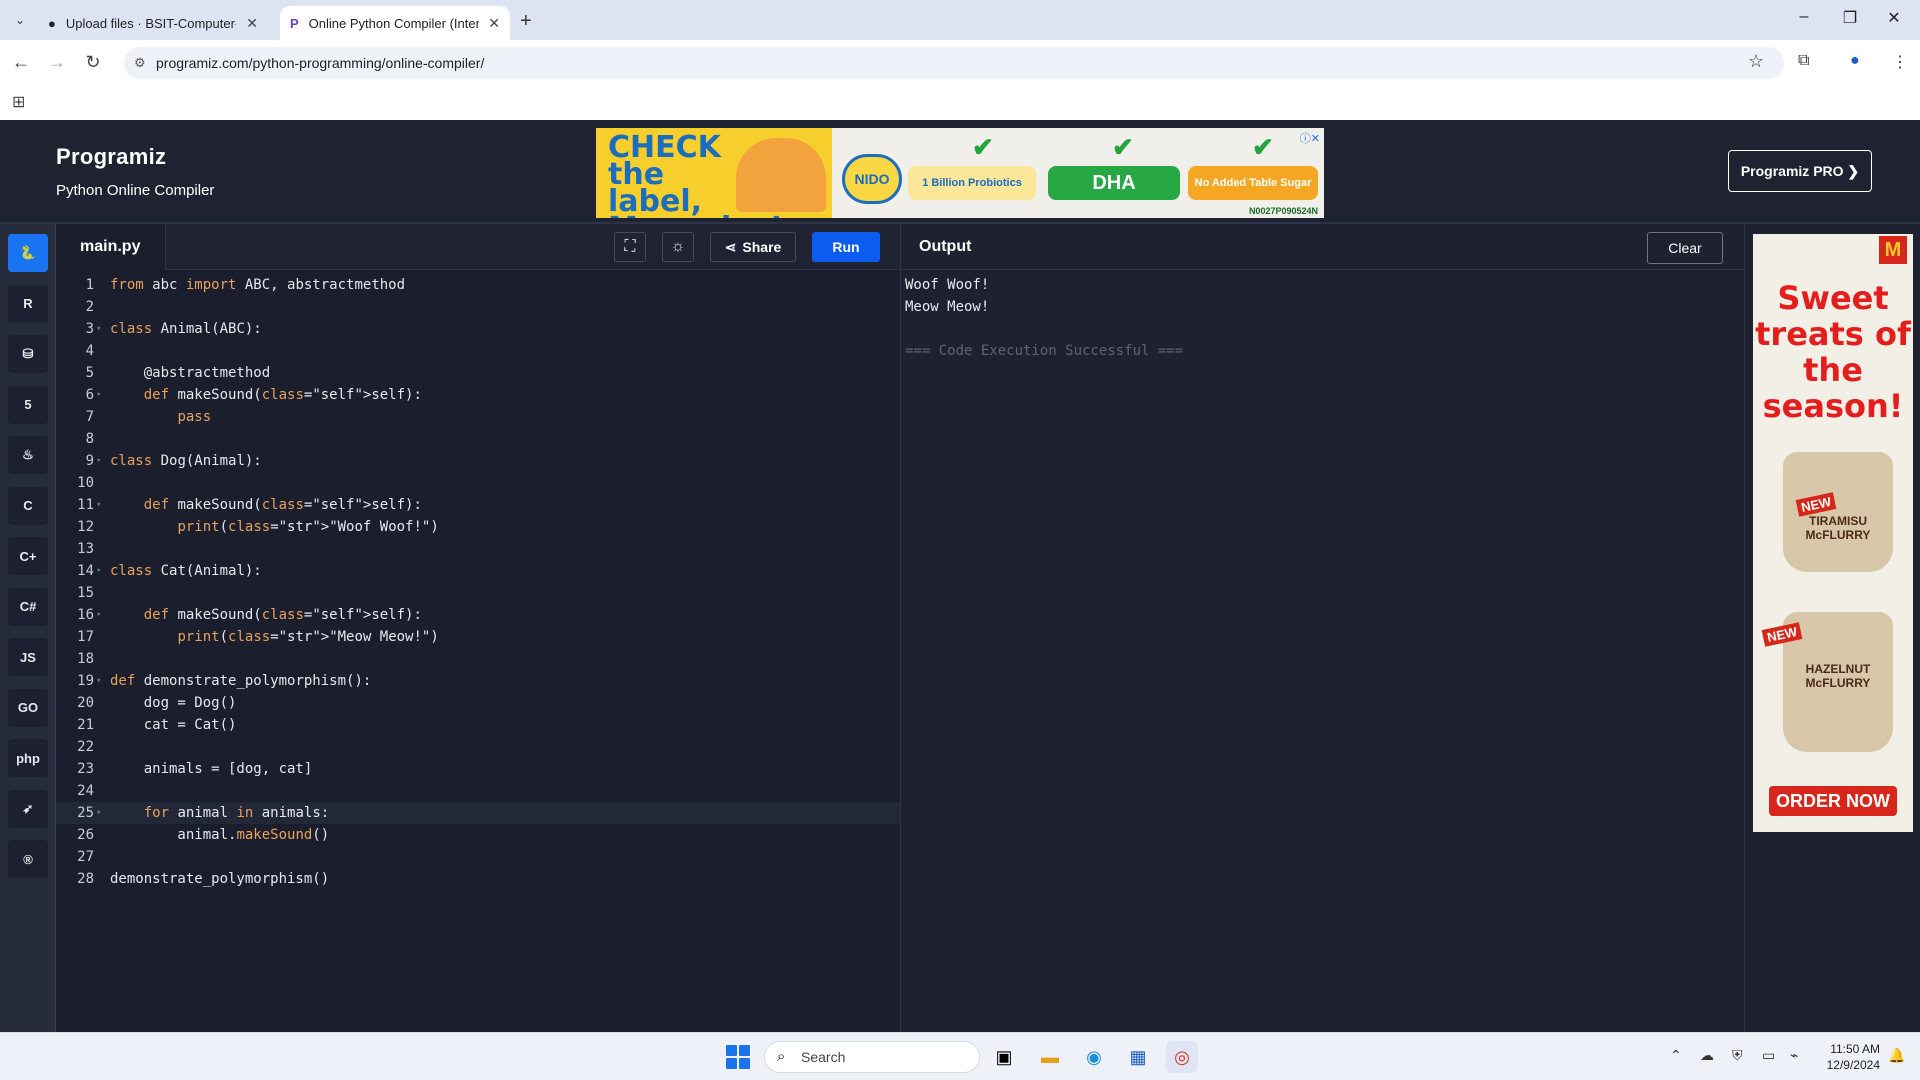 The height and width of the screenshot is (1080, 1920). Describe the element at coordinates (20, 20) in the screenshot. I see `tab-search-icon: ⌄` at that location.